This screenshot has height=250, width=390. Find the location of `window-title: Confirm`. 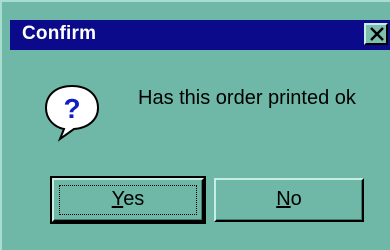

window-title: Confirm is located at coordinates (59, 33).